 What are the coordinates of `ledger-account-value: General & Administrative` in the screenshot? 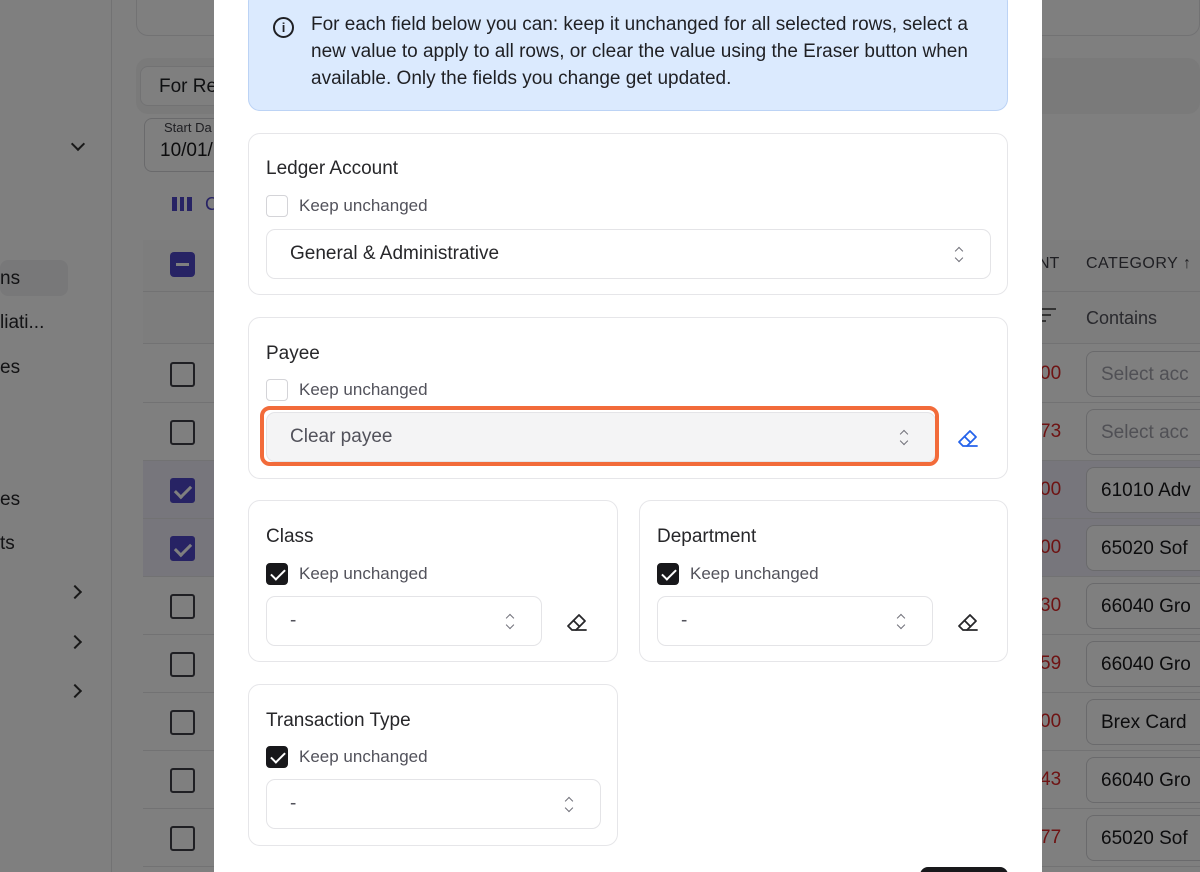 It's located at (395, 253).